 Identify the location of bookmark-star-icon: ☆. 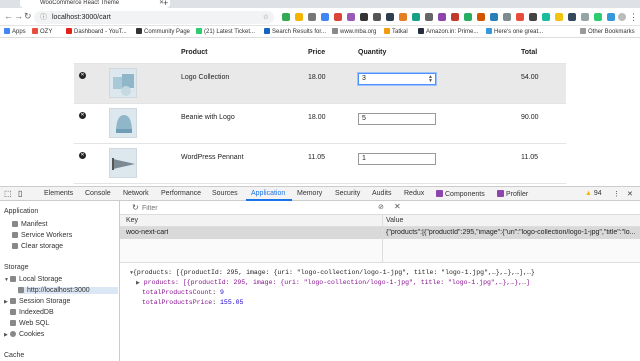
(266, 17).